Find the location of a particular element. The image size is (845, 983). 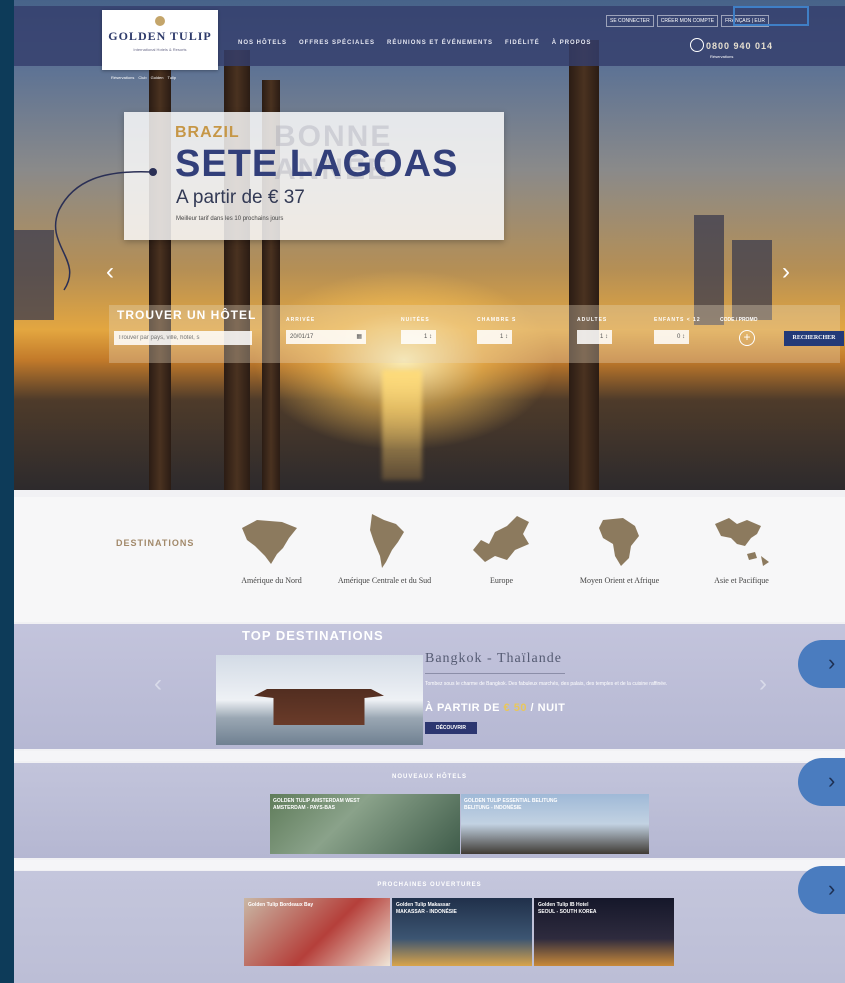

top-destinations-title: TOP DESTINATIONS is located at coordinates (313, 635).